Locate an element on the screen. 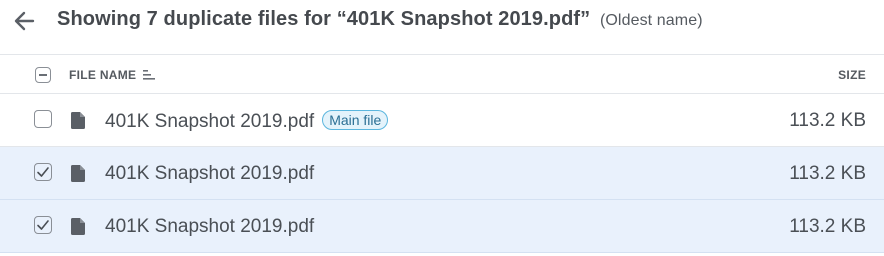 This screenshot has width=884, height=256. back-button is located at coordinates (24, 21).